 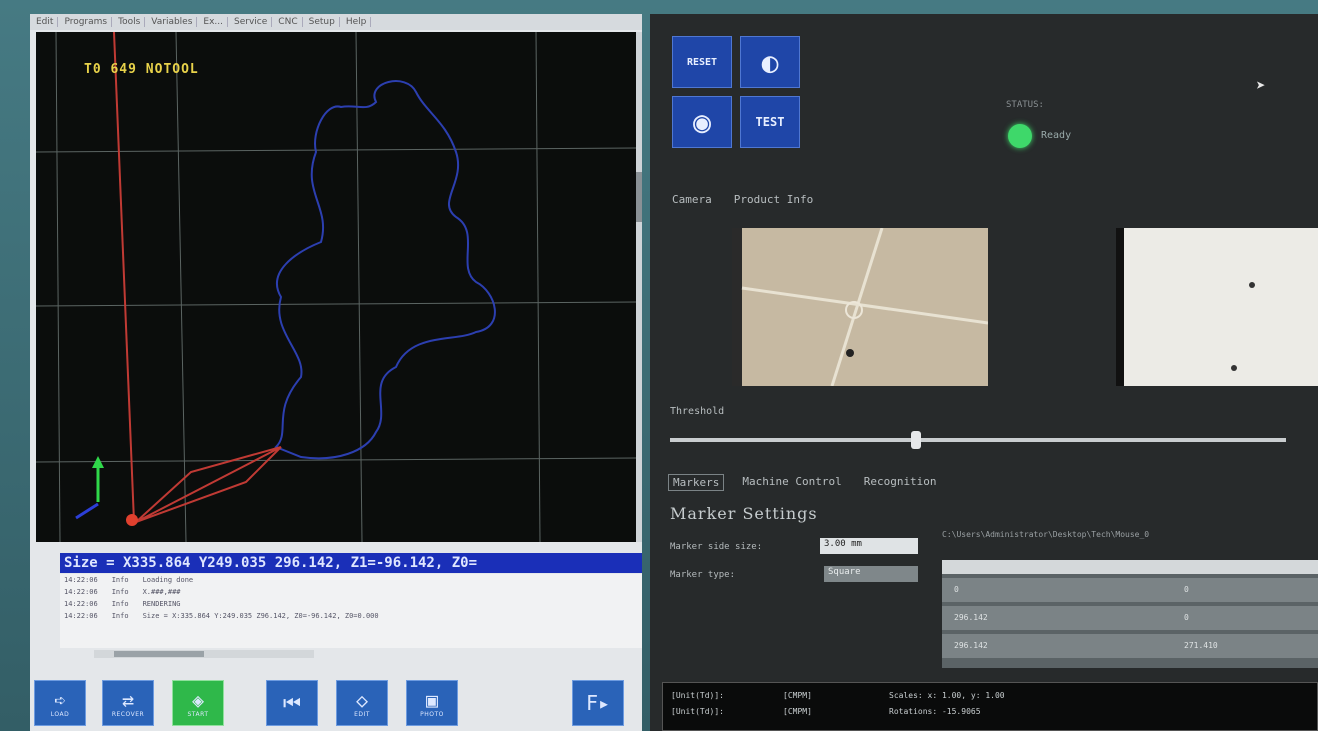 I want to click on camera-preview-left, so click(x=860, y=307).